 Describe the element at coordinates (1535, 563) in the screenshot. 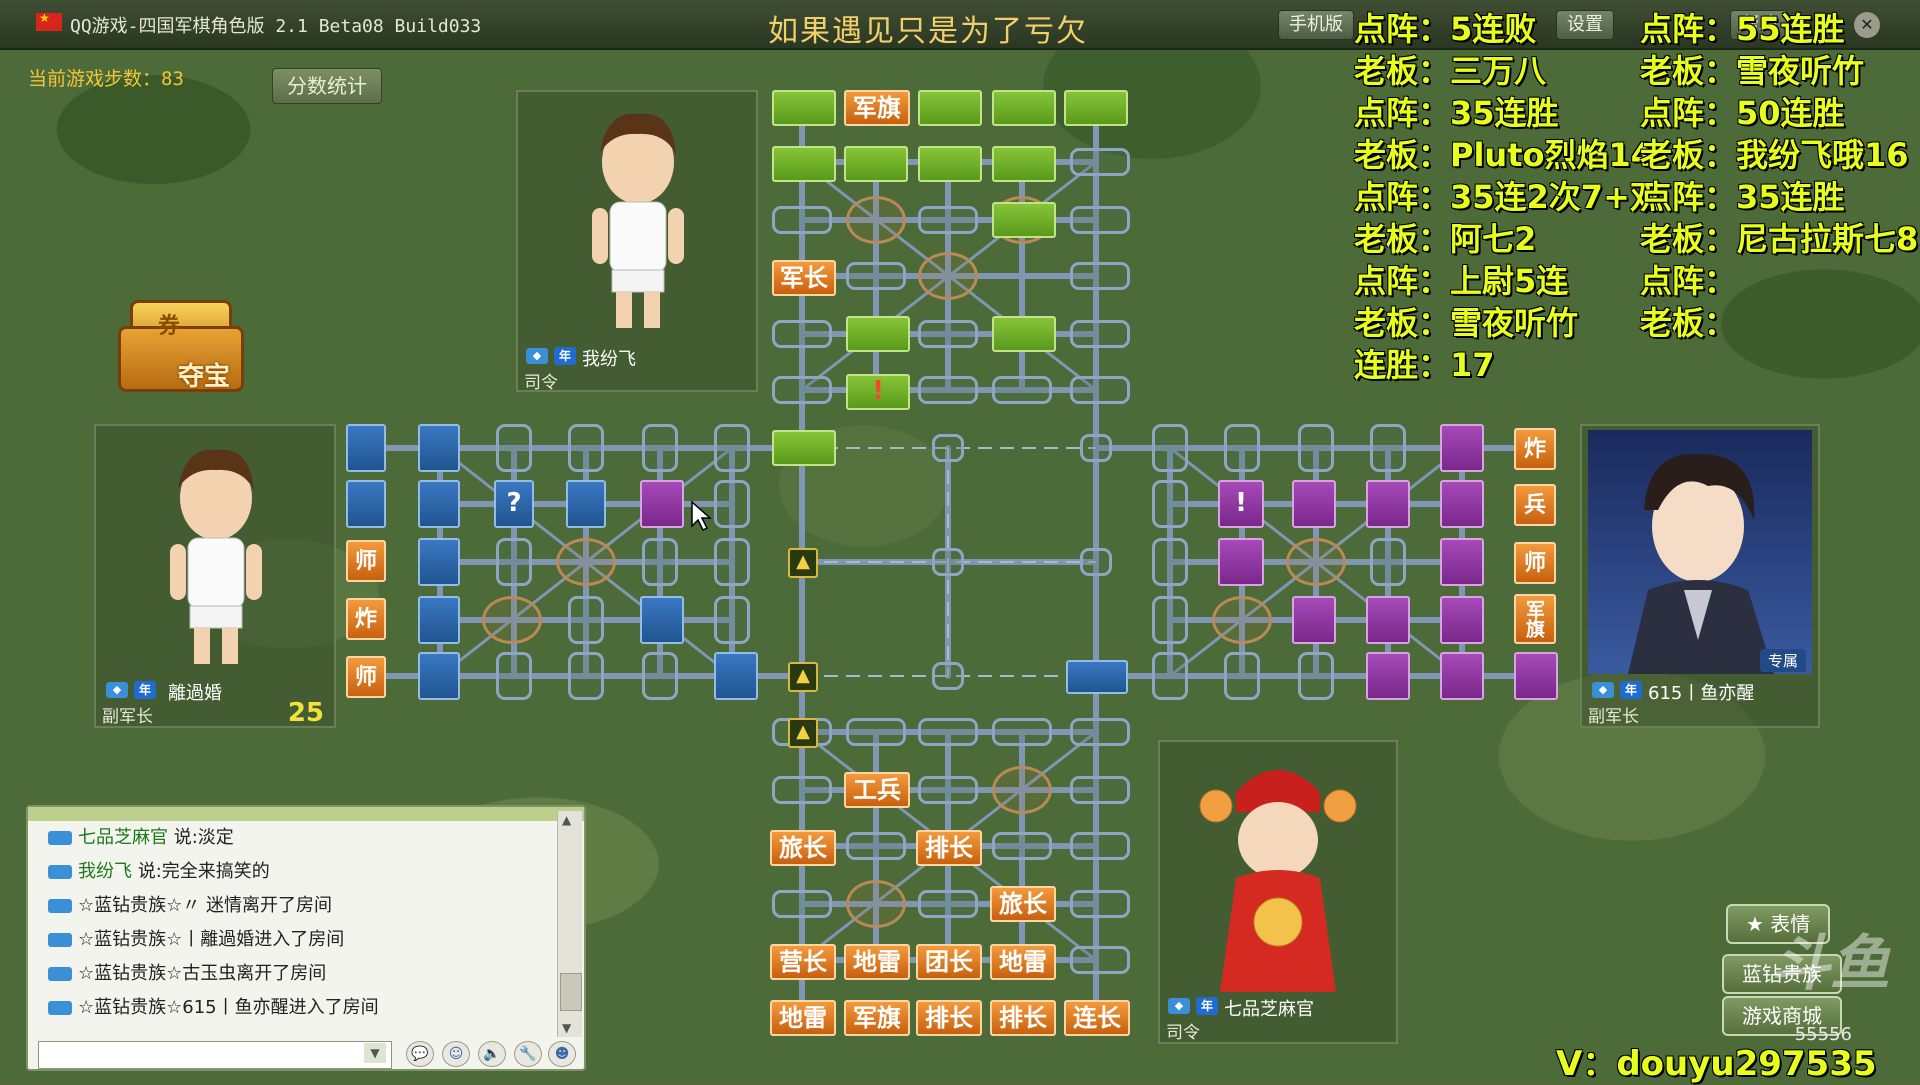

I see `piece-right-division: 师` at that location.